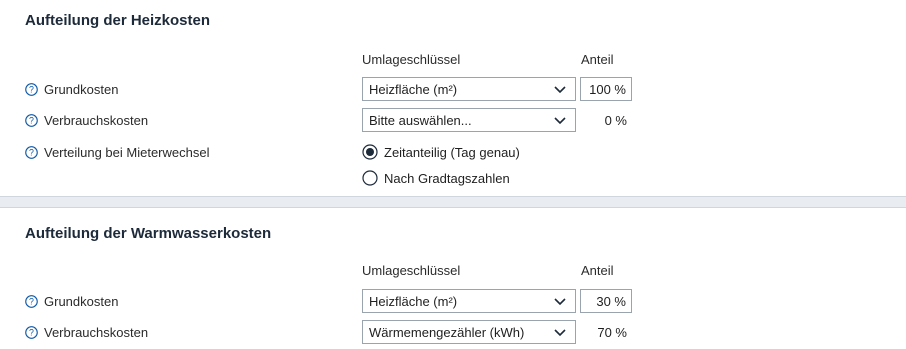 This screenshot has width=906, height=349. I want to click on ww-verbrauchskosten-select: Wärmemengezähler (kWh), so click(469, 332).